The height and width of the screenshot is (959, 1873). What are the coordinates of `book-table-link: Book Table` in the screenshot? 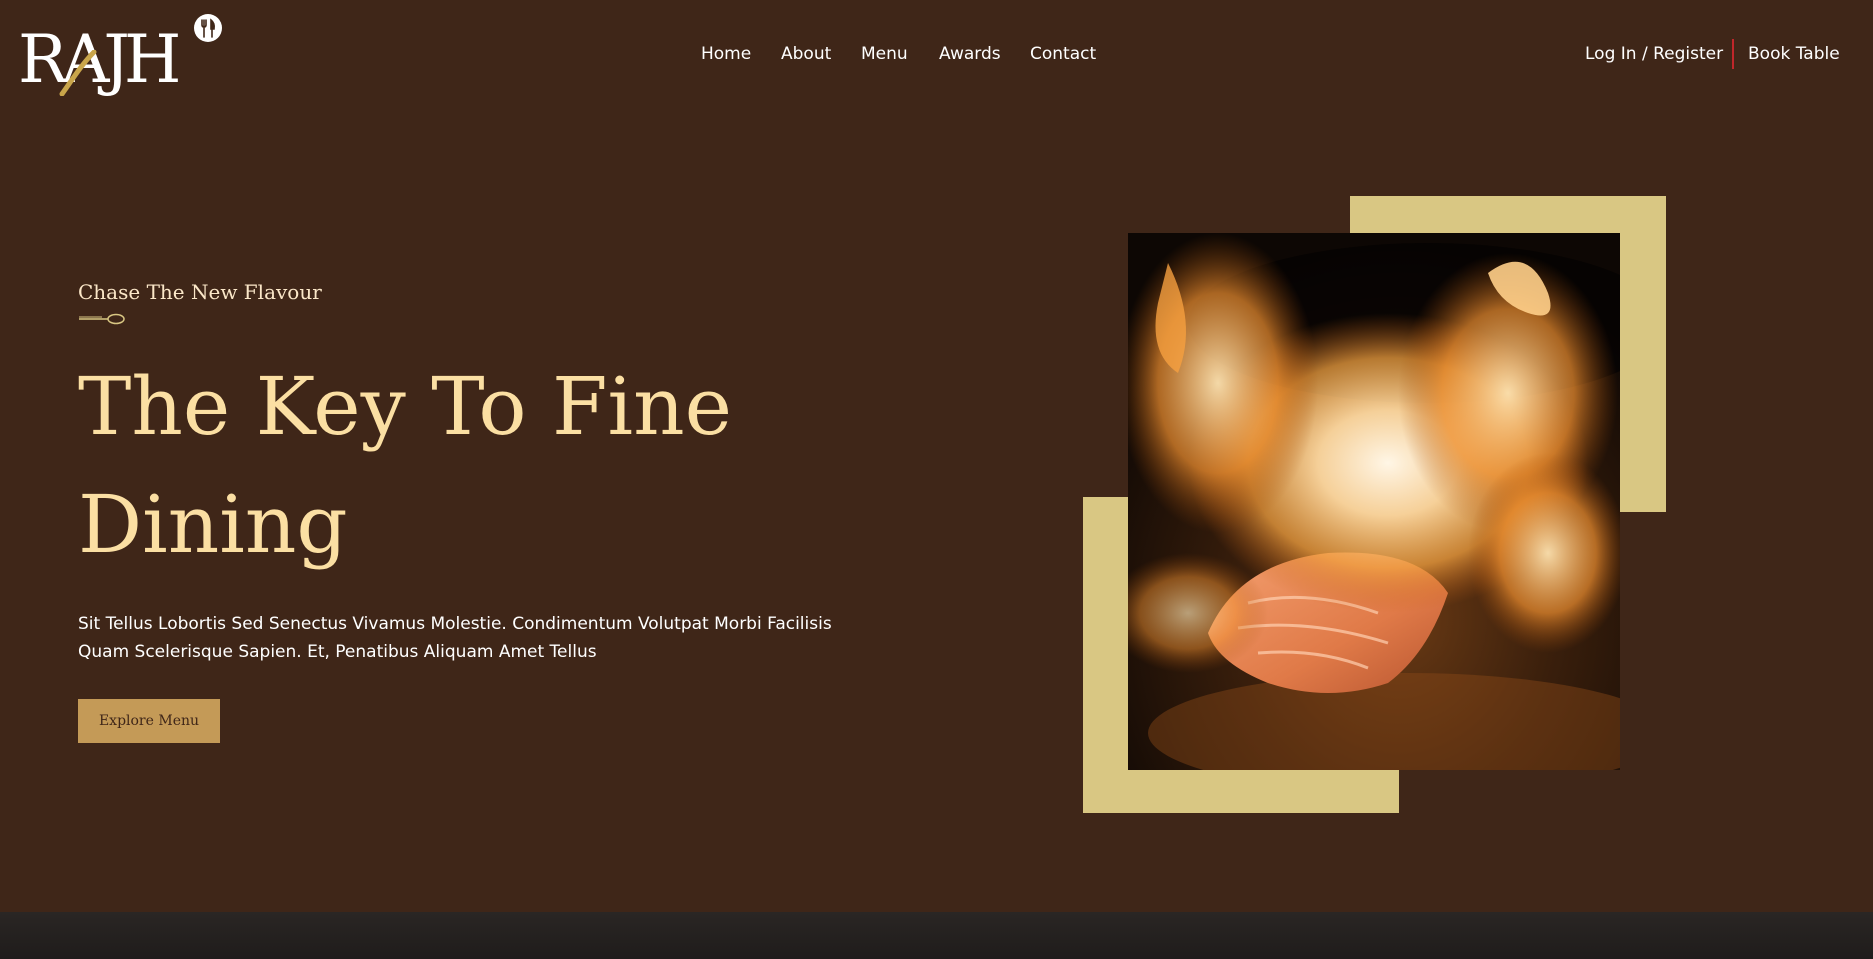 It's located at (1794, 54).